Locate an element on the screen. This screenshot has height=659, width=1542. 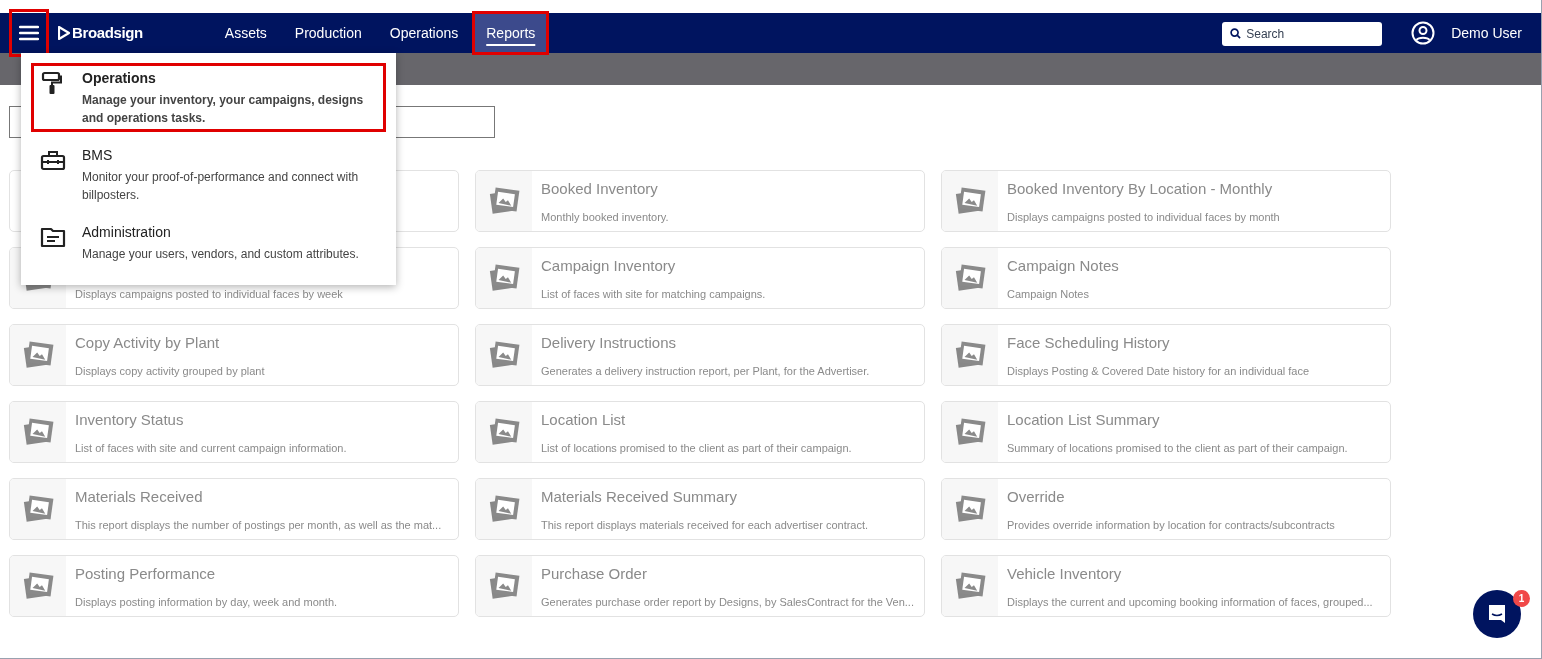
report-description: Campaign Notes is located at coordinates (1048, 294).